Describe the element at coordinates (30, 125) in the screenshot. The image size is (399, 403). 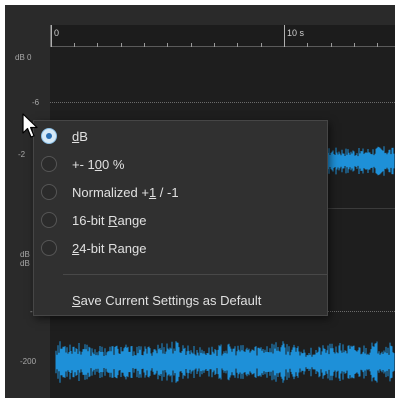
I see `mouse-pointer-icon` at that location.